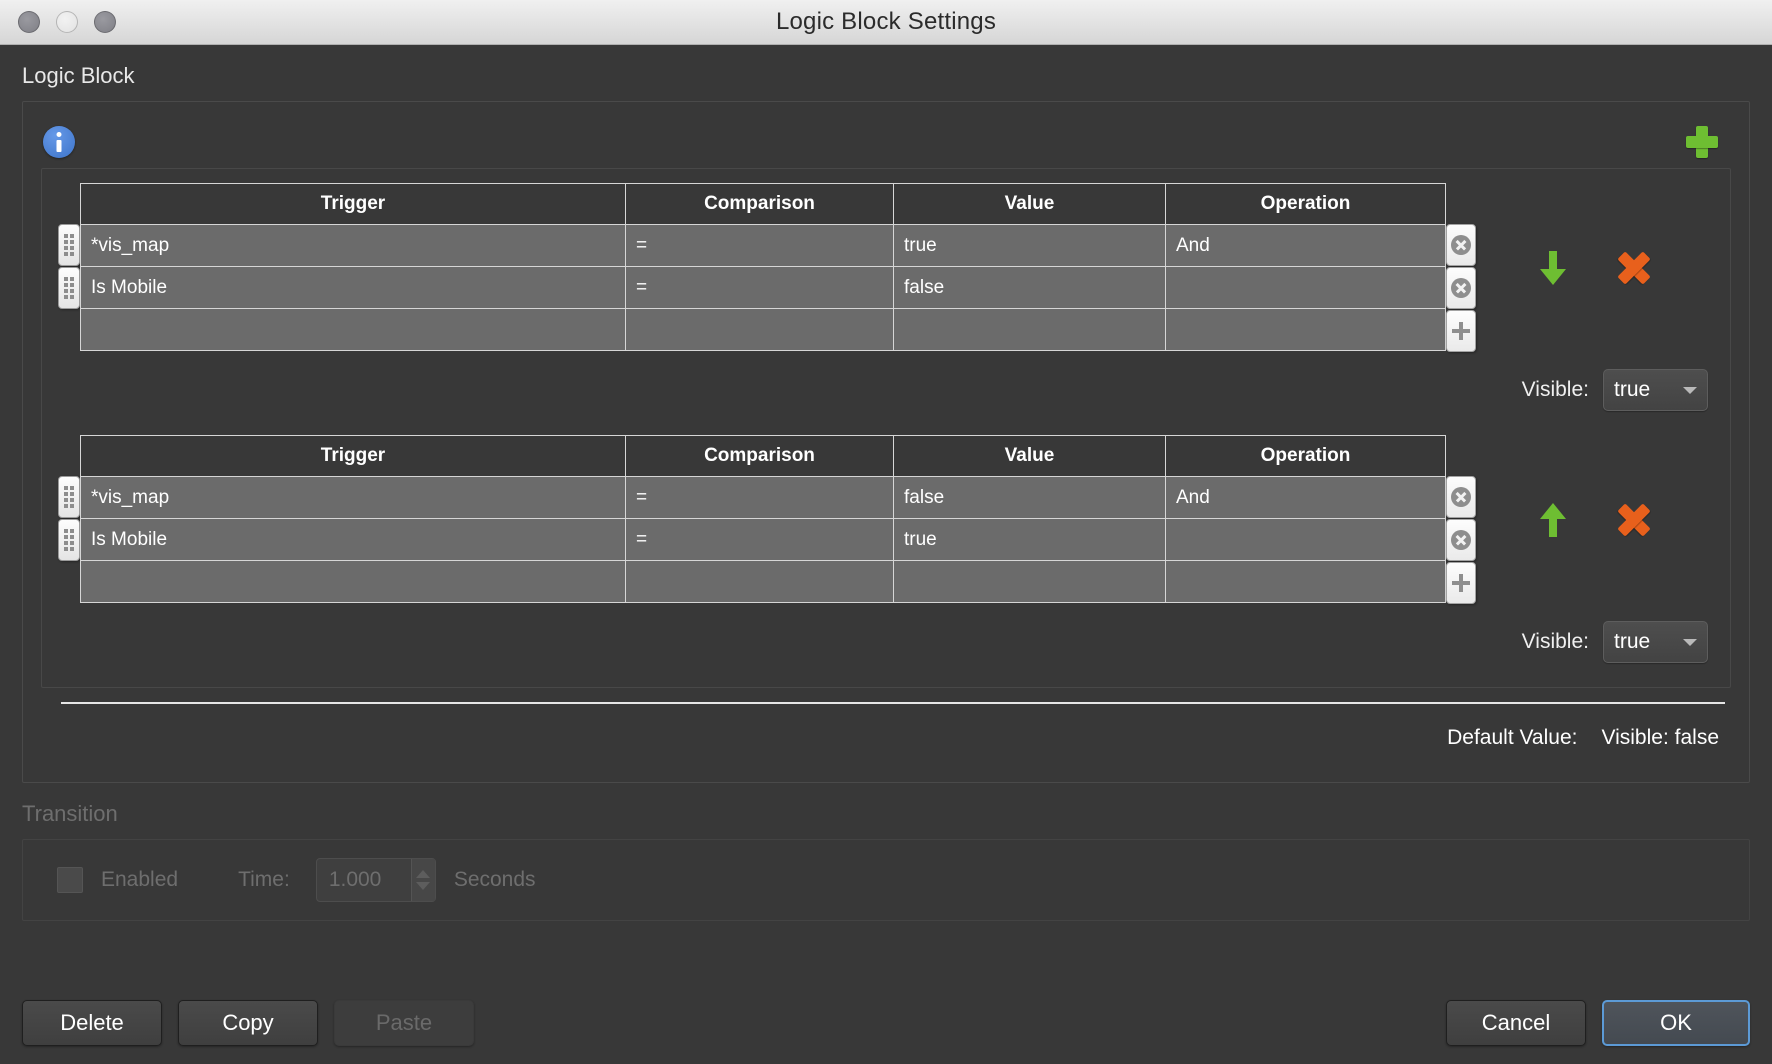 Image resolution: width=1772 pixels, height=1064 pixels. What do you see at coordinates (886, 880) in the screenshot?
I see `transition-panel: Enabled Time: 1.000 Seconds` at bounding box center [886, 880].